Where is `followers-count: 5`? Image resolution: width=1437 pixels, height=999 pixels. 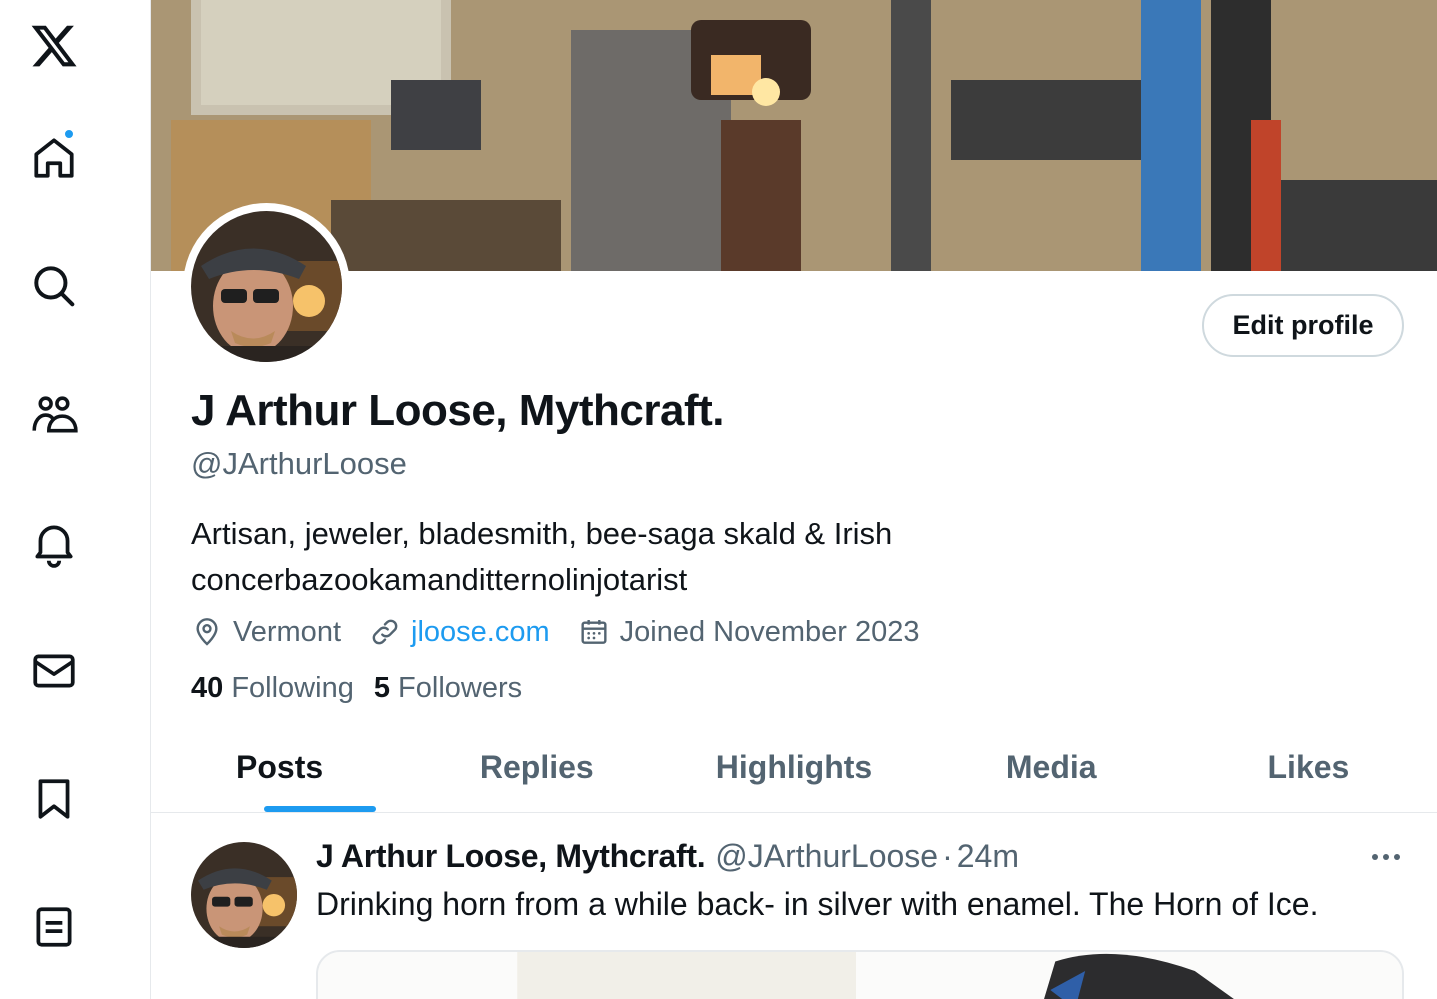
followers-count: 5 is located at coordinates (381, 688).